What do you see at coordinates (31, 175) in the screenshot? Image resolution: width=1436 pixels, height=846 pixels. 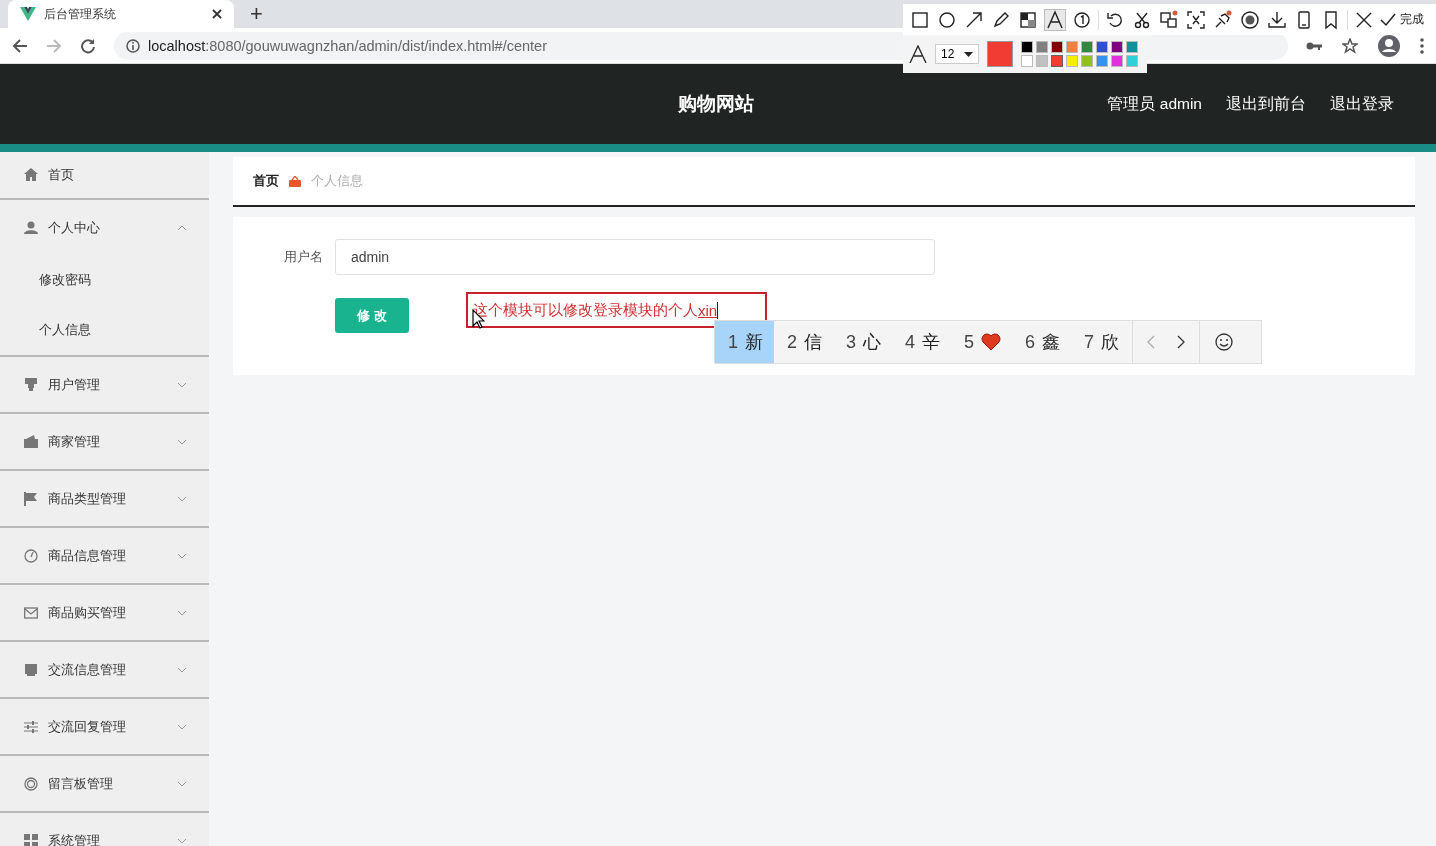 I see `home-icon` at bounding box center [31, 175].